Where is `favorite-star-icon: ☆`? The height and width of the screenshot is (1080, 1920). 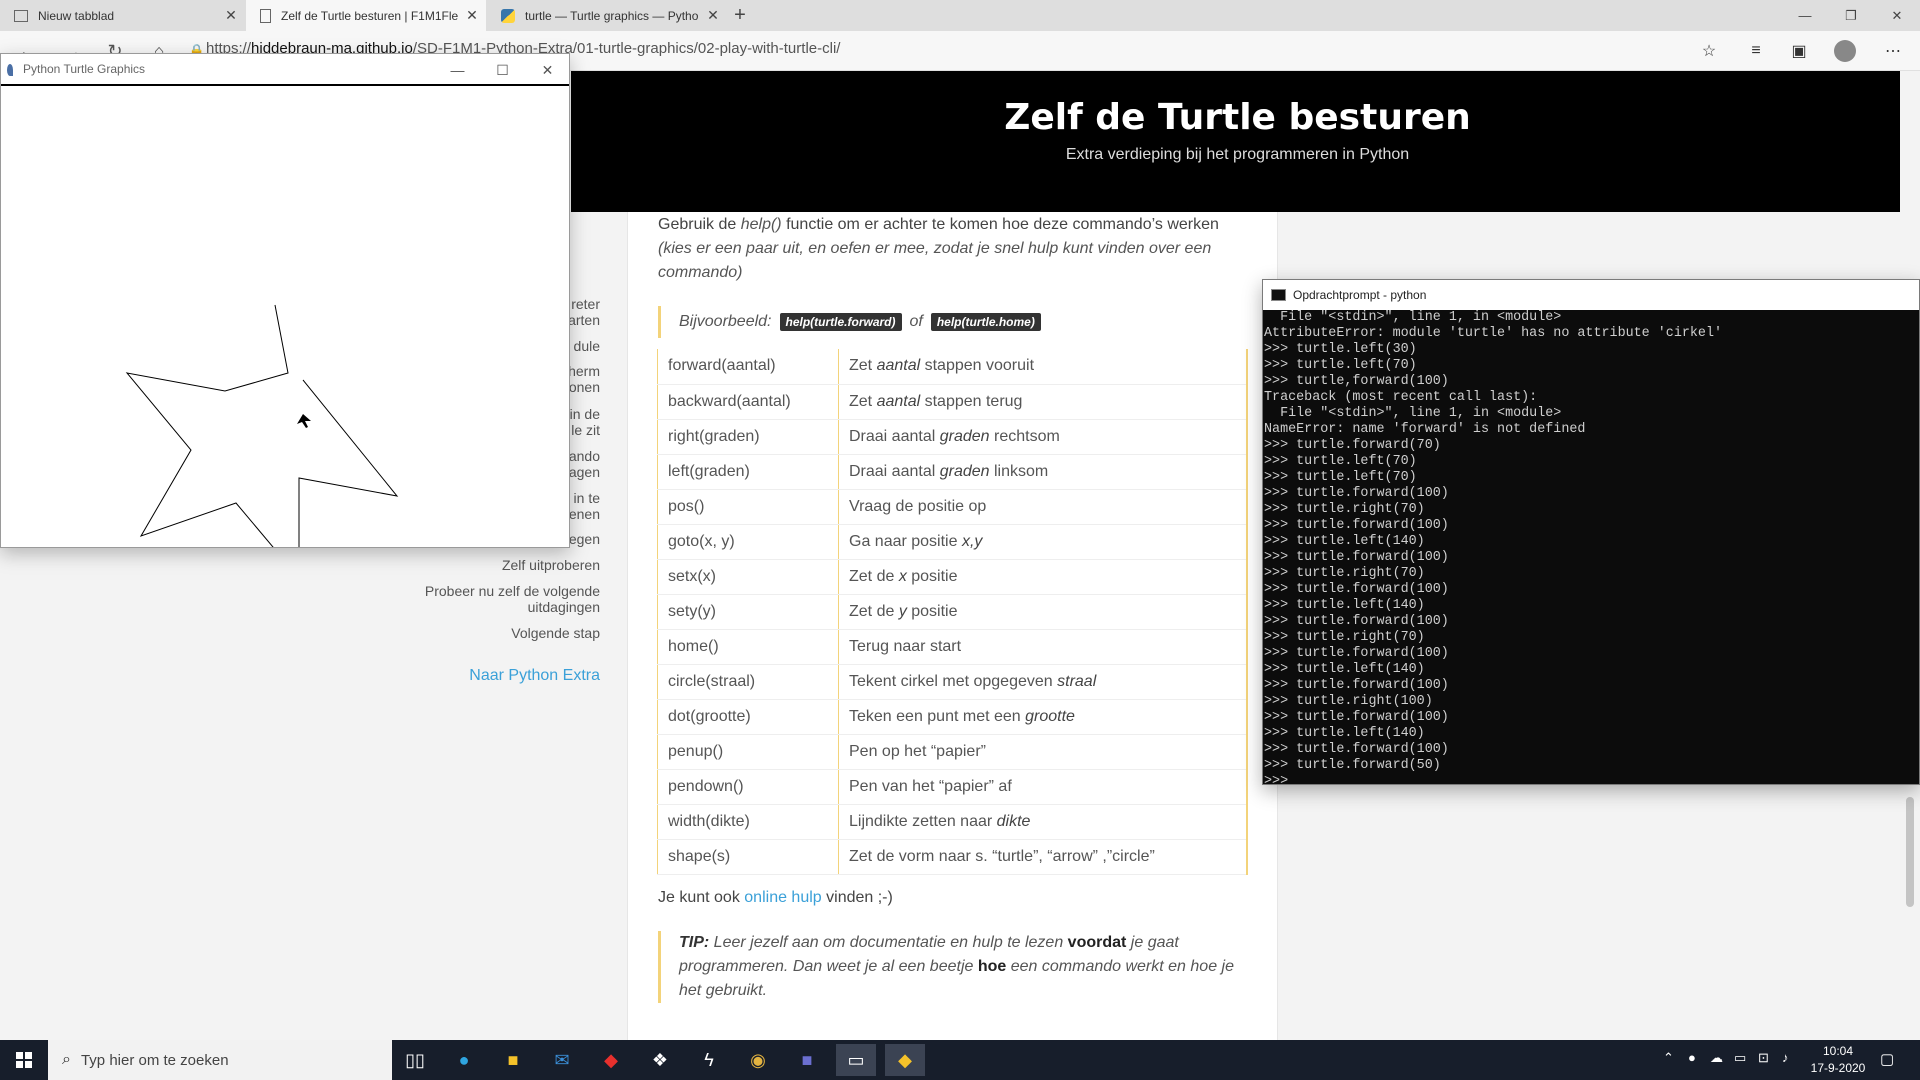 favorite-star-icon: ☆ is located at coordinates (1709, 51).